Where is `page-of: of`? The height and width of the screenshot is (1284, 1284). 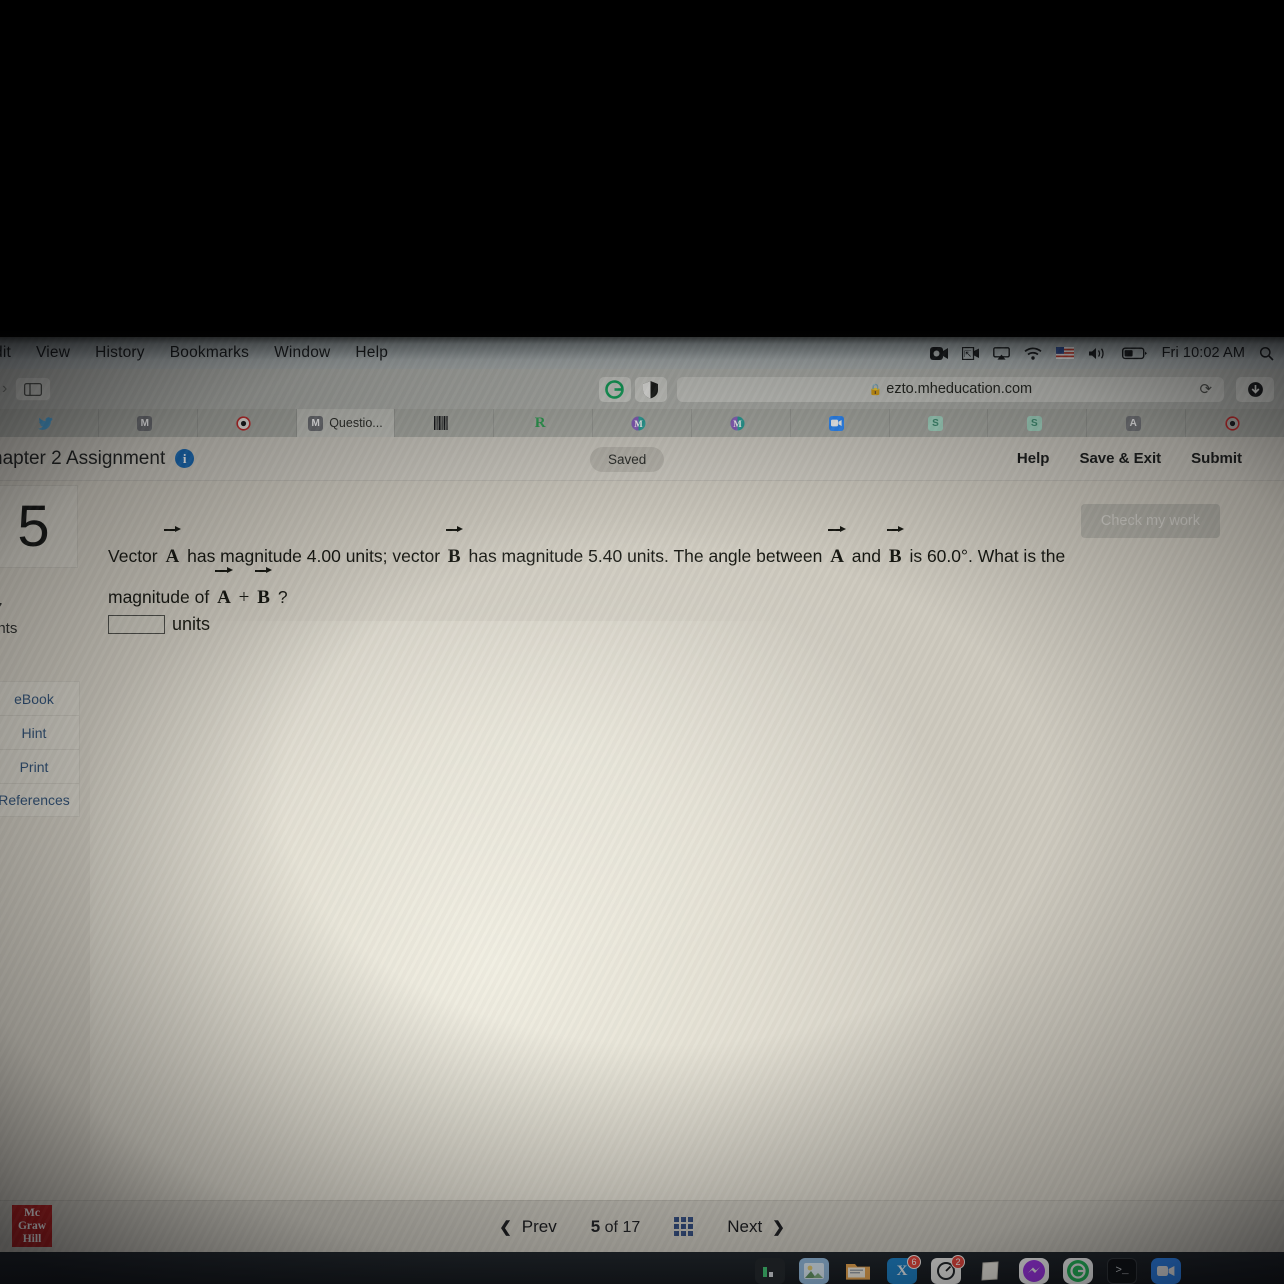
page-of: of is located at coordinates (611, 1227).